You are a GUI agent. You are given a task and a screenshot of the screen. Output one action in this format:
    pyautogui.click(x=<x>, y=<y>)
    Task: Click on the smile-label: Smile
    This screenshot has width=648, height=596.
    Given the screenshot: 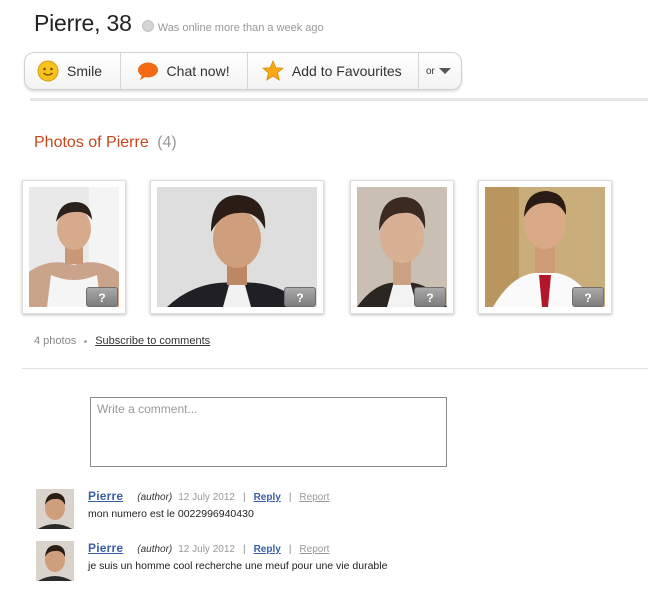 What is the action you would take?
    pyautogui.click(x=85, y=71)
    